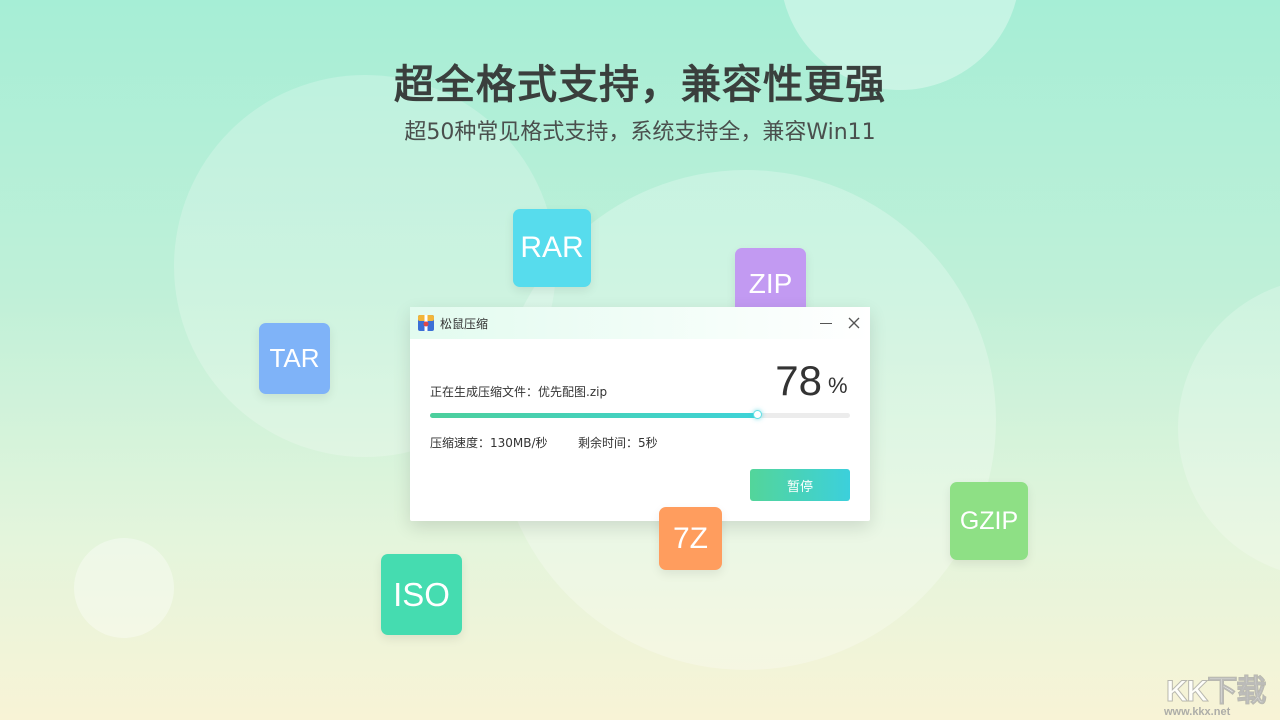 The image size is (1280, 720). Describe the element at coordinates (800, 485) in the screenshot. I see `pause-button: 暂停` at that location.